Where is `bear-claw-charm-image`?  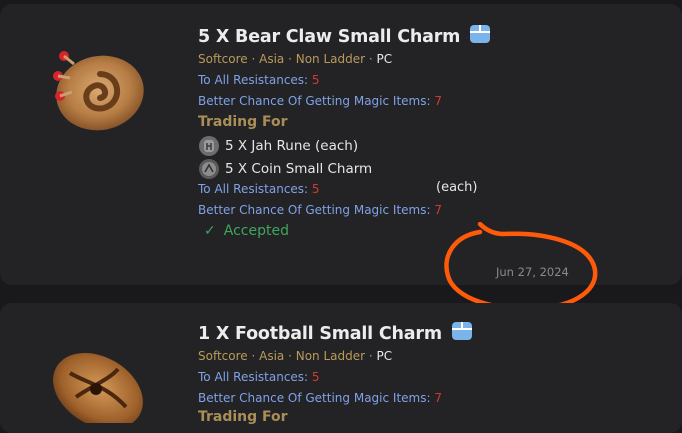 bear-claw-charm-image is located at coordinates (98, 91).